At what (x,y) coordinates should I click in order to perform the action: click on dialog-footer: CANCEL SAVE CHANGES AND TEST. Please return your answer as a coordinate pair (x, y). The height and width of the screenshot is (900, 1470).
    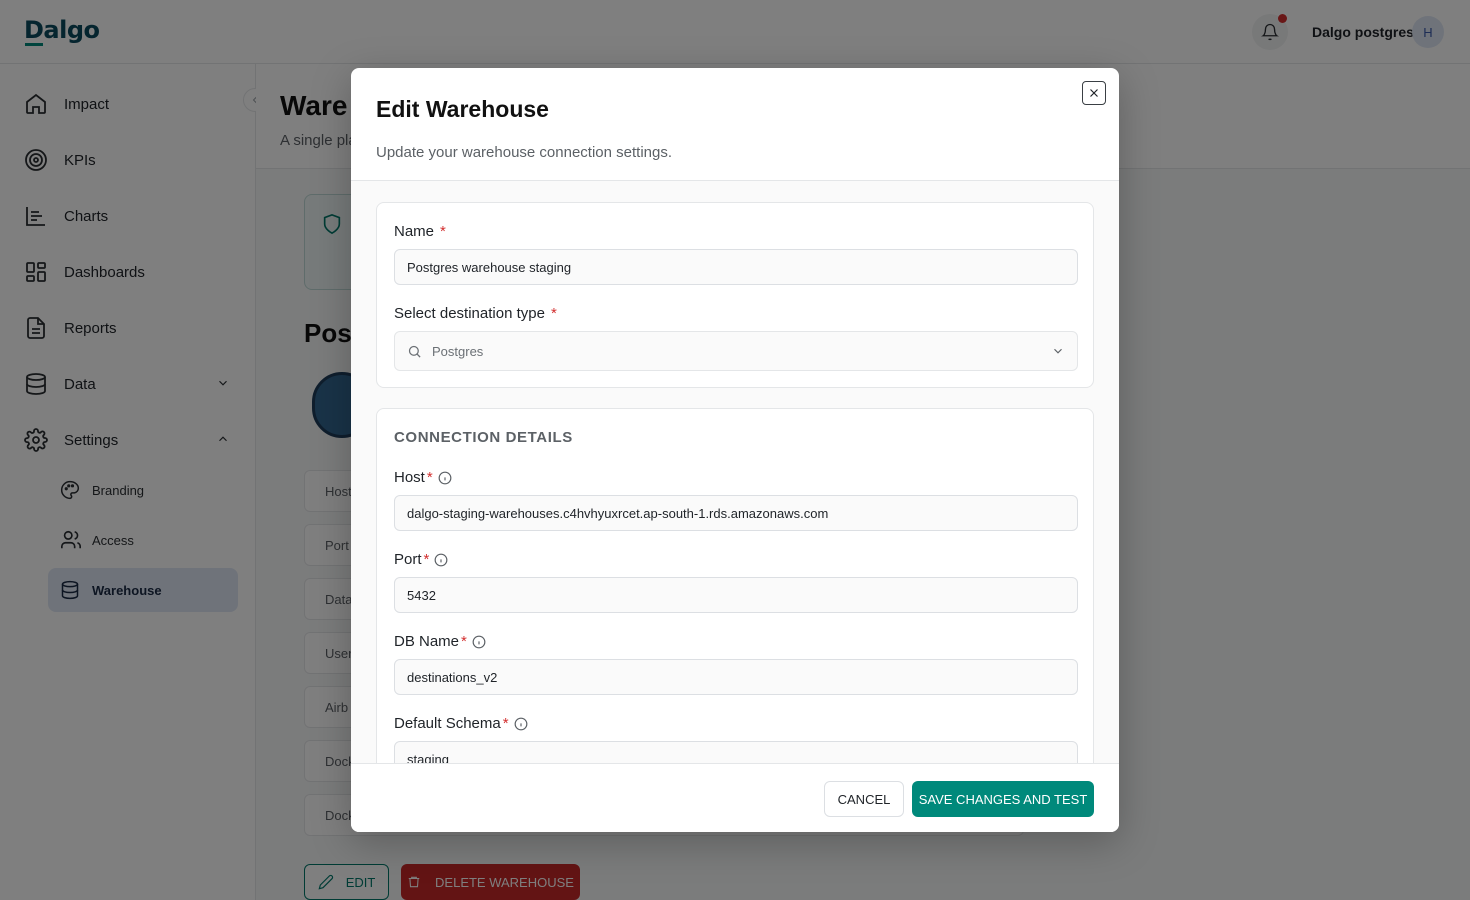
    Looking at the image, I should click on (735, 797).